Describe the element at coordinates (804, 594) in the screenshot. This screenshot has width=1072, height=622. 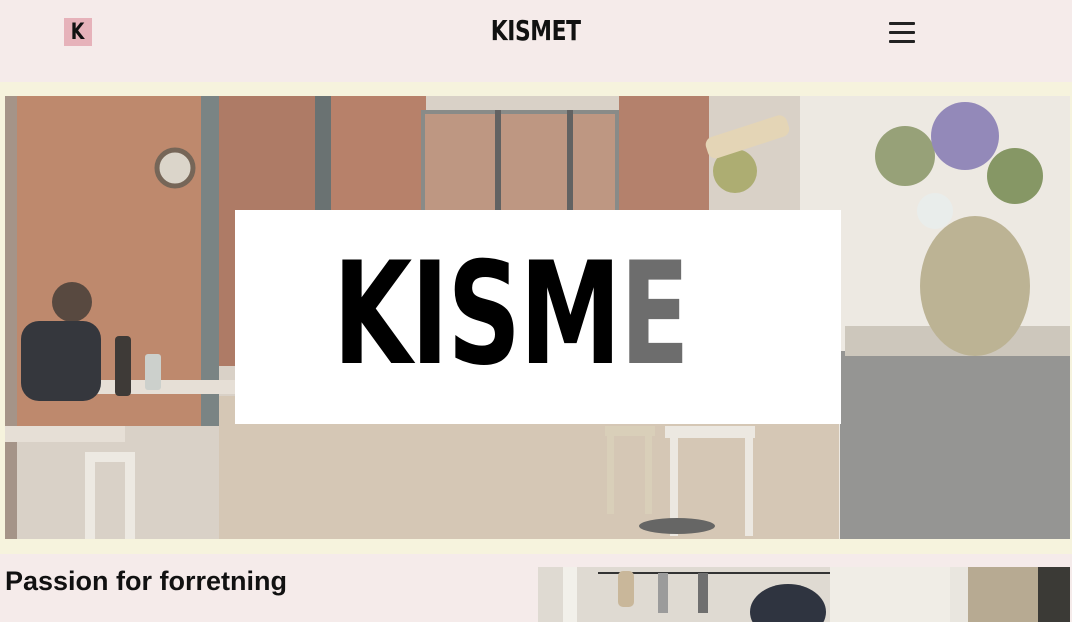
I see `kitchen-staff-photo` at that location.